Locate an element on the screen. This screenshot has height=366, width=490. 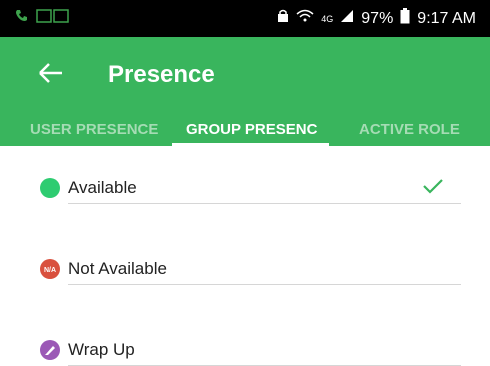
svg-text: N/A is located at coordinates (50, 270).